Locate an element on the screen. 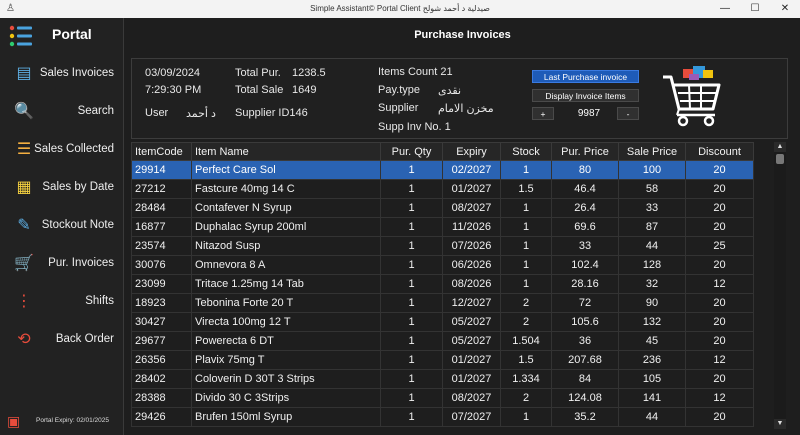  increment-button: + is located at coordinates (543, 113).